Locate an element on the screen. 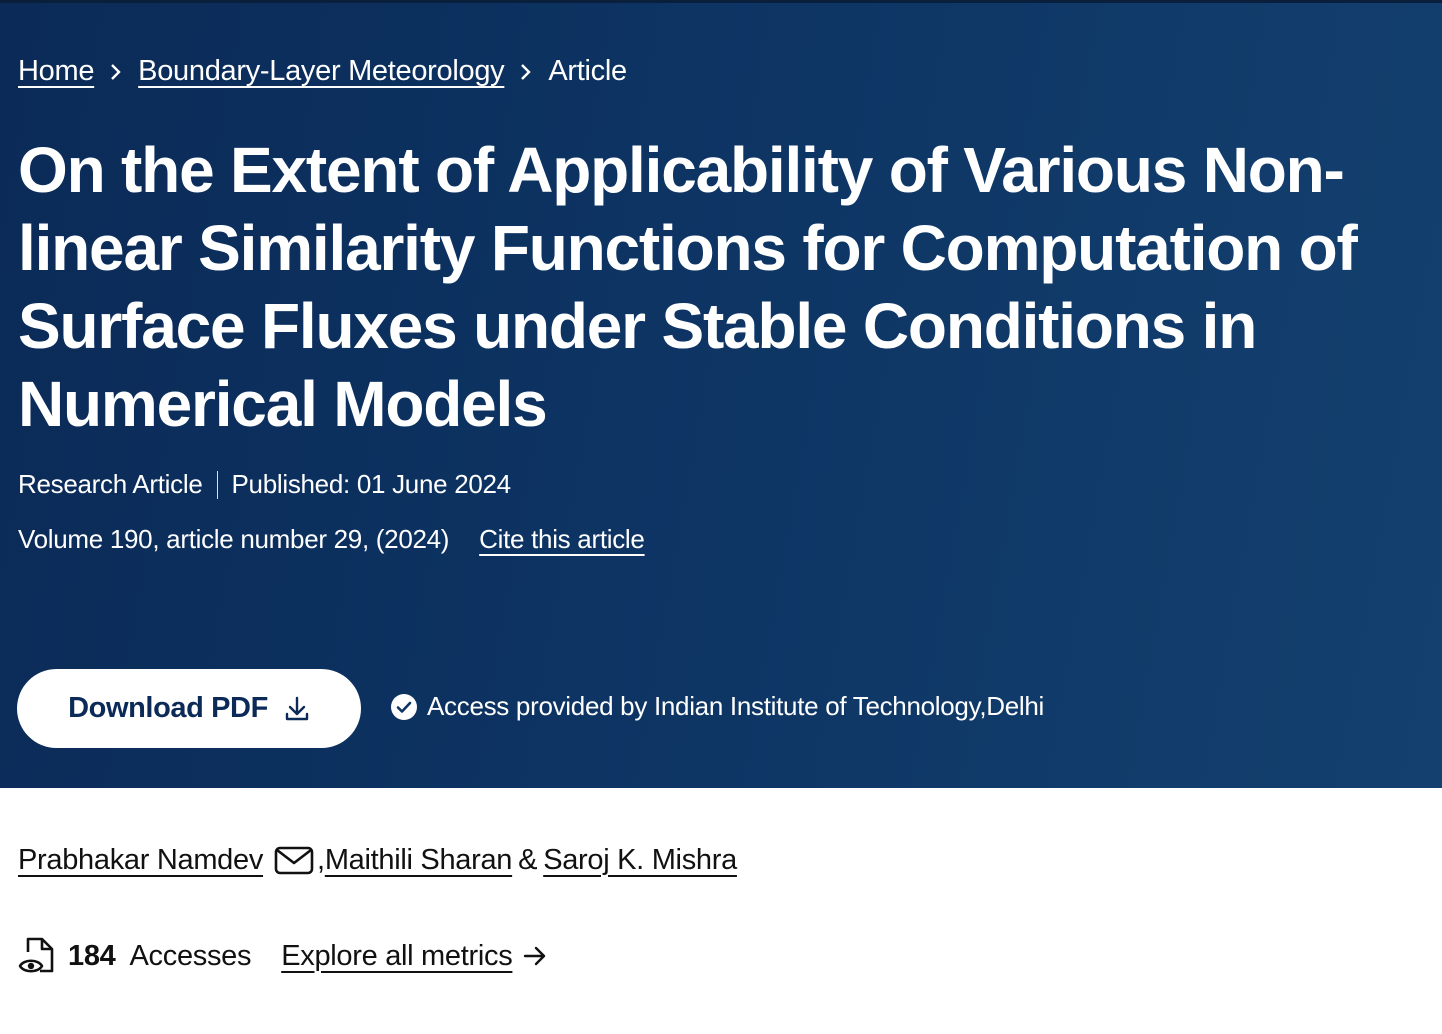 This screenshot has height=1034, width=1442. author-link: Maithili Sharan is located at coordinates (419, 860).